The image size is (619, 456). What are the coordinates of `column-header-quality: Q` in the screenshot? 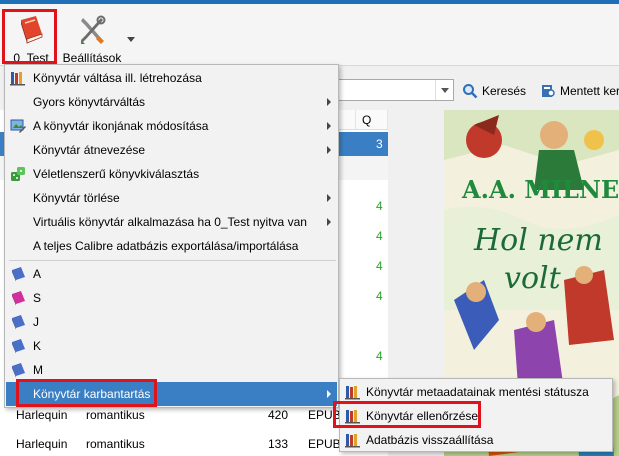 It's located at (372, 120).